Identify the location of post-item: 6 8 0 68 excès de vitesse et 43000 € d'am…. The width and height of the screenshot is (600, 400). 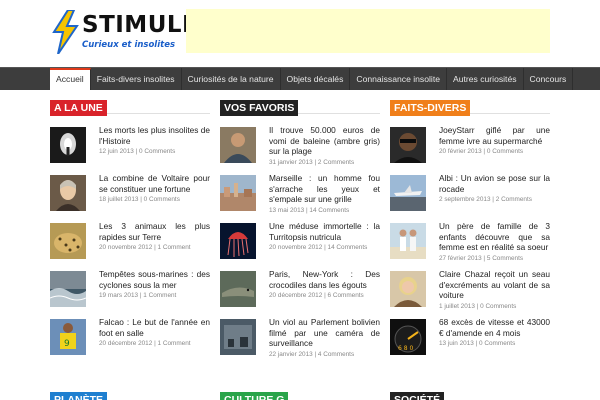
(470, 342).